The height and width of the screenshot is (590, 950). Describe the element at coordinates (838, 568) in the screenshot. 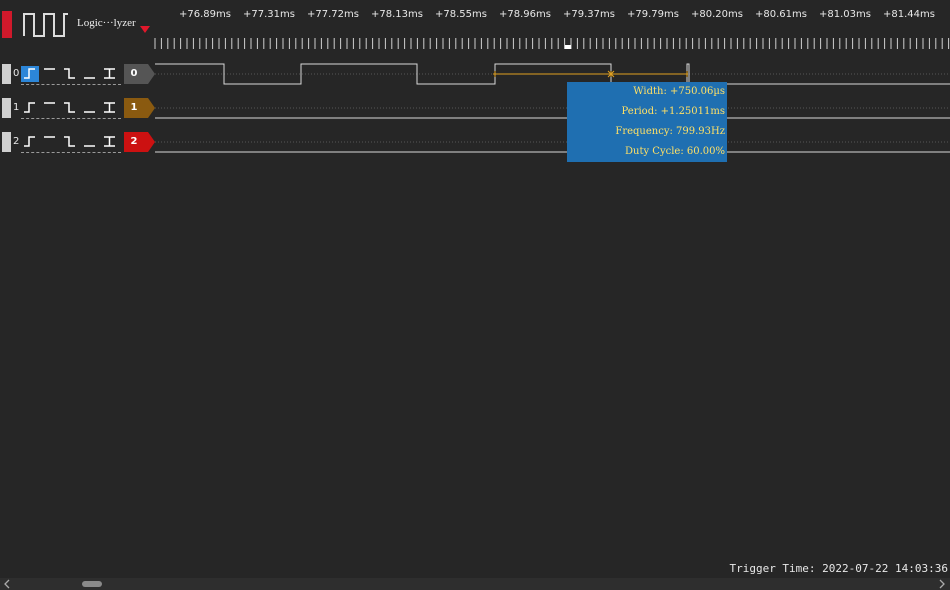

I see `trigger-time: Trigger Time: 2022-07-22 14:03:36` at that location.